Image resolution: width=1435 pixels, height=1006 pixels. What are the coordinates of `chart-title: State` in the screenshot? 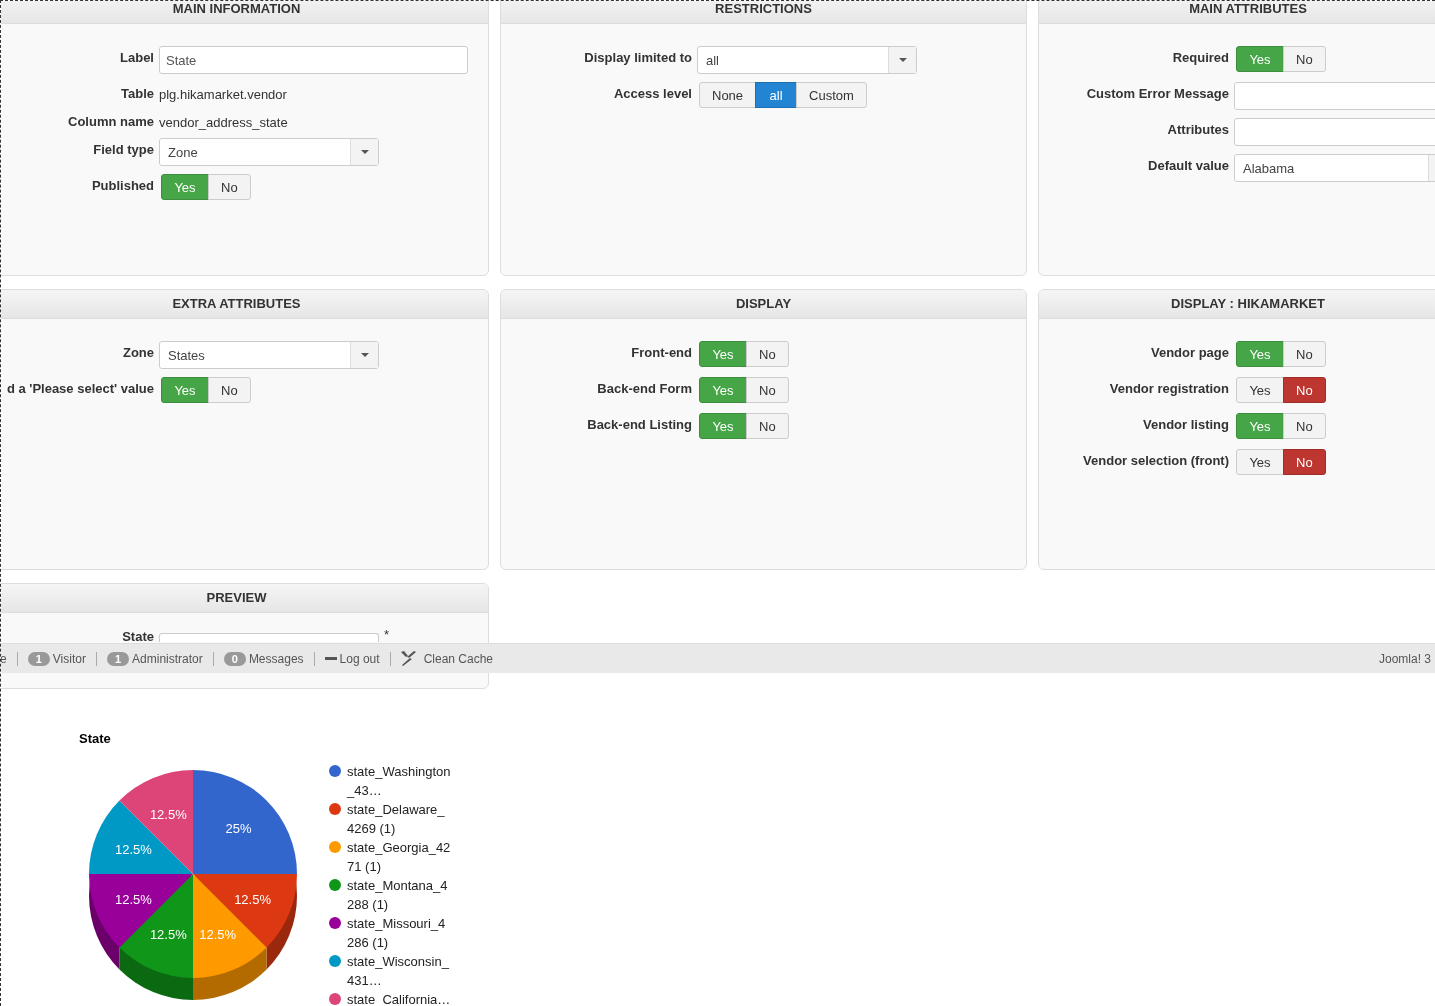 It's located at (95, 738).